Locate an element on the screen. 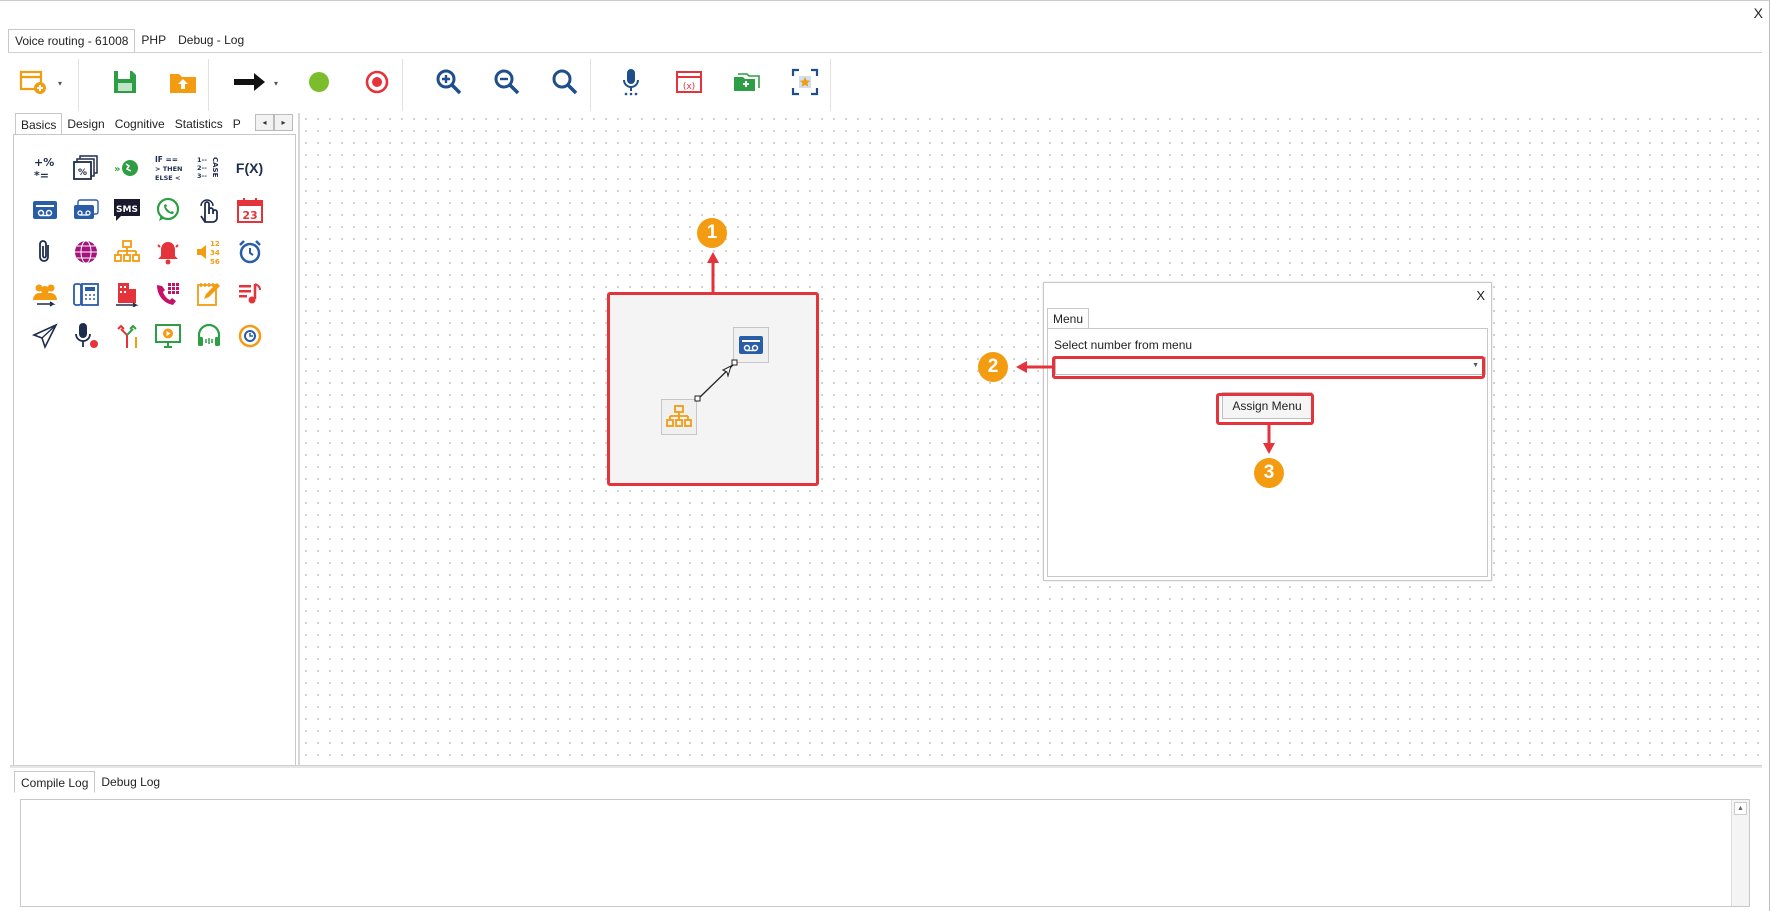 The height and width of the screenshot is (911, 1770). new-window-icon is located at coordinates (33, 82).